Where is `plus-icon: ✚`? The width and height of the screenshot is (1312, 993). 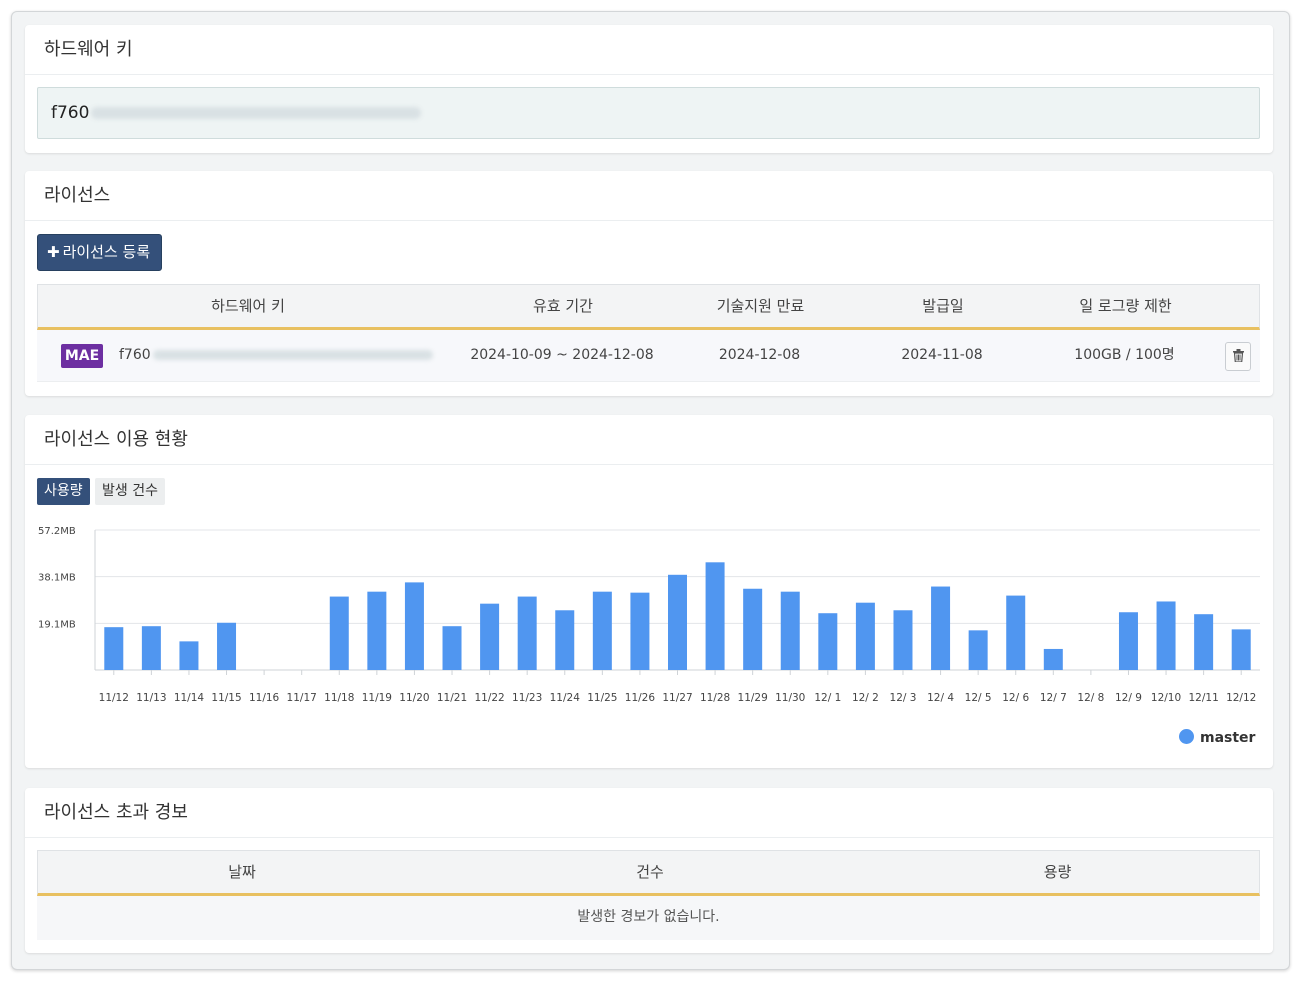 plus-icon: ✚ is located at coordinates (53, 252).